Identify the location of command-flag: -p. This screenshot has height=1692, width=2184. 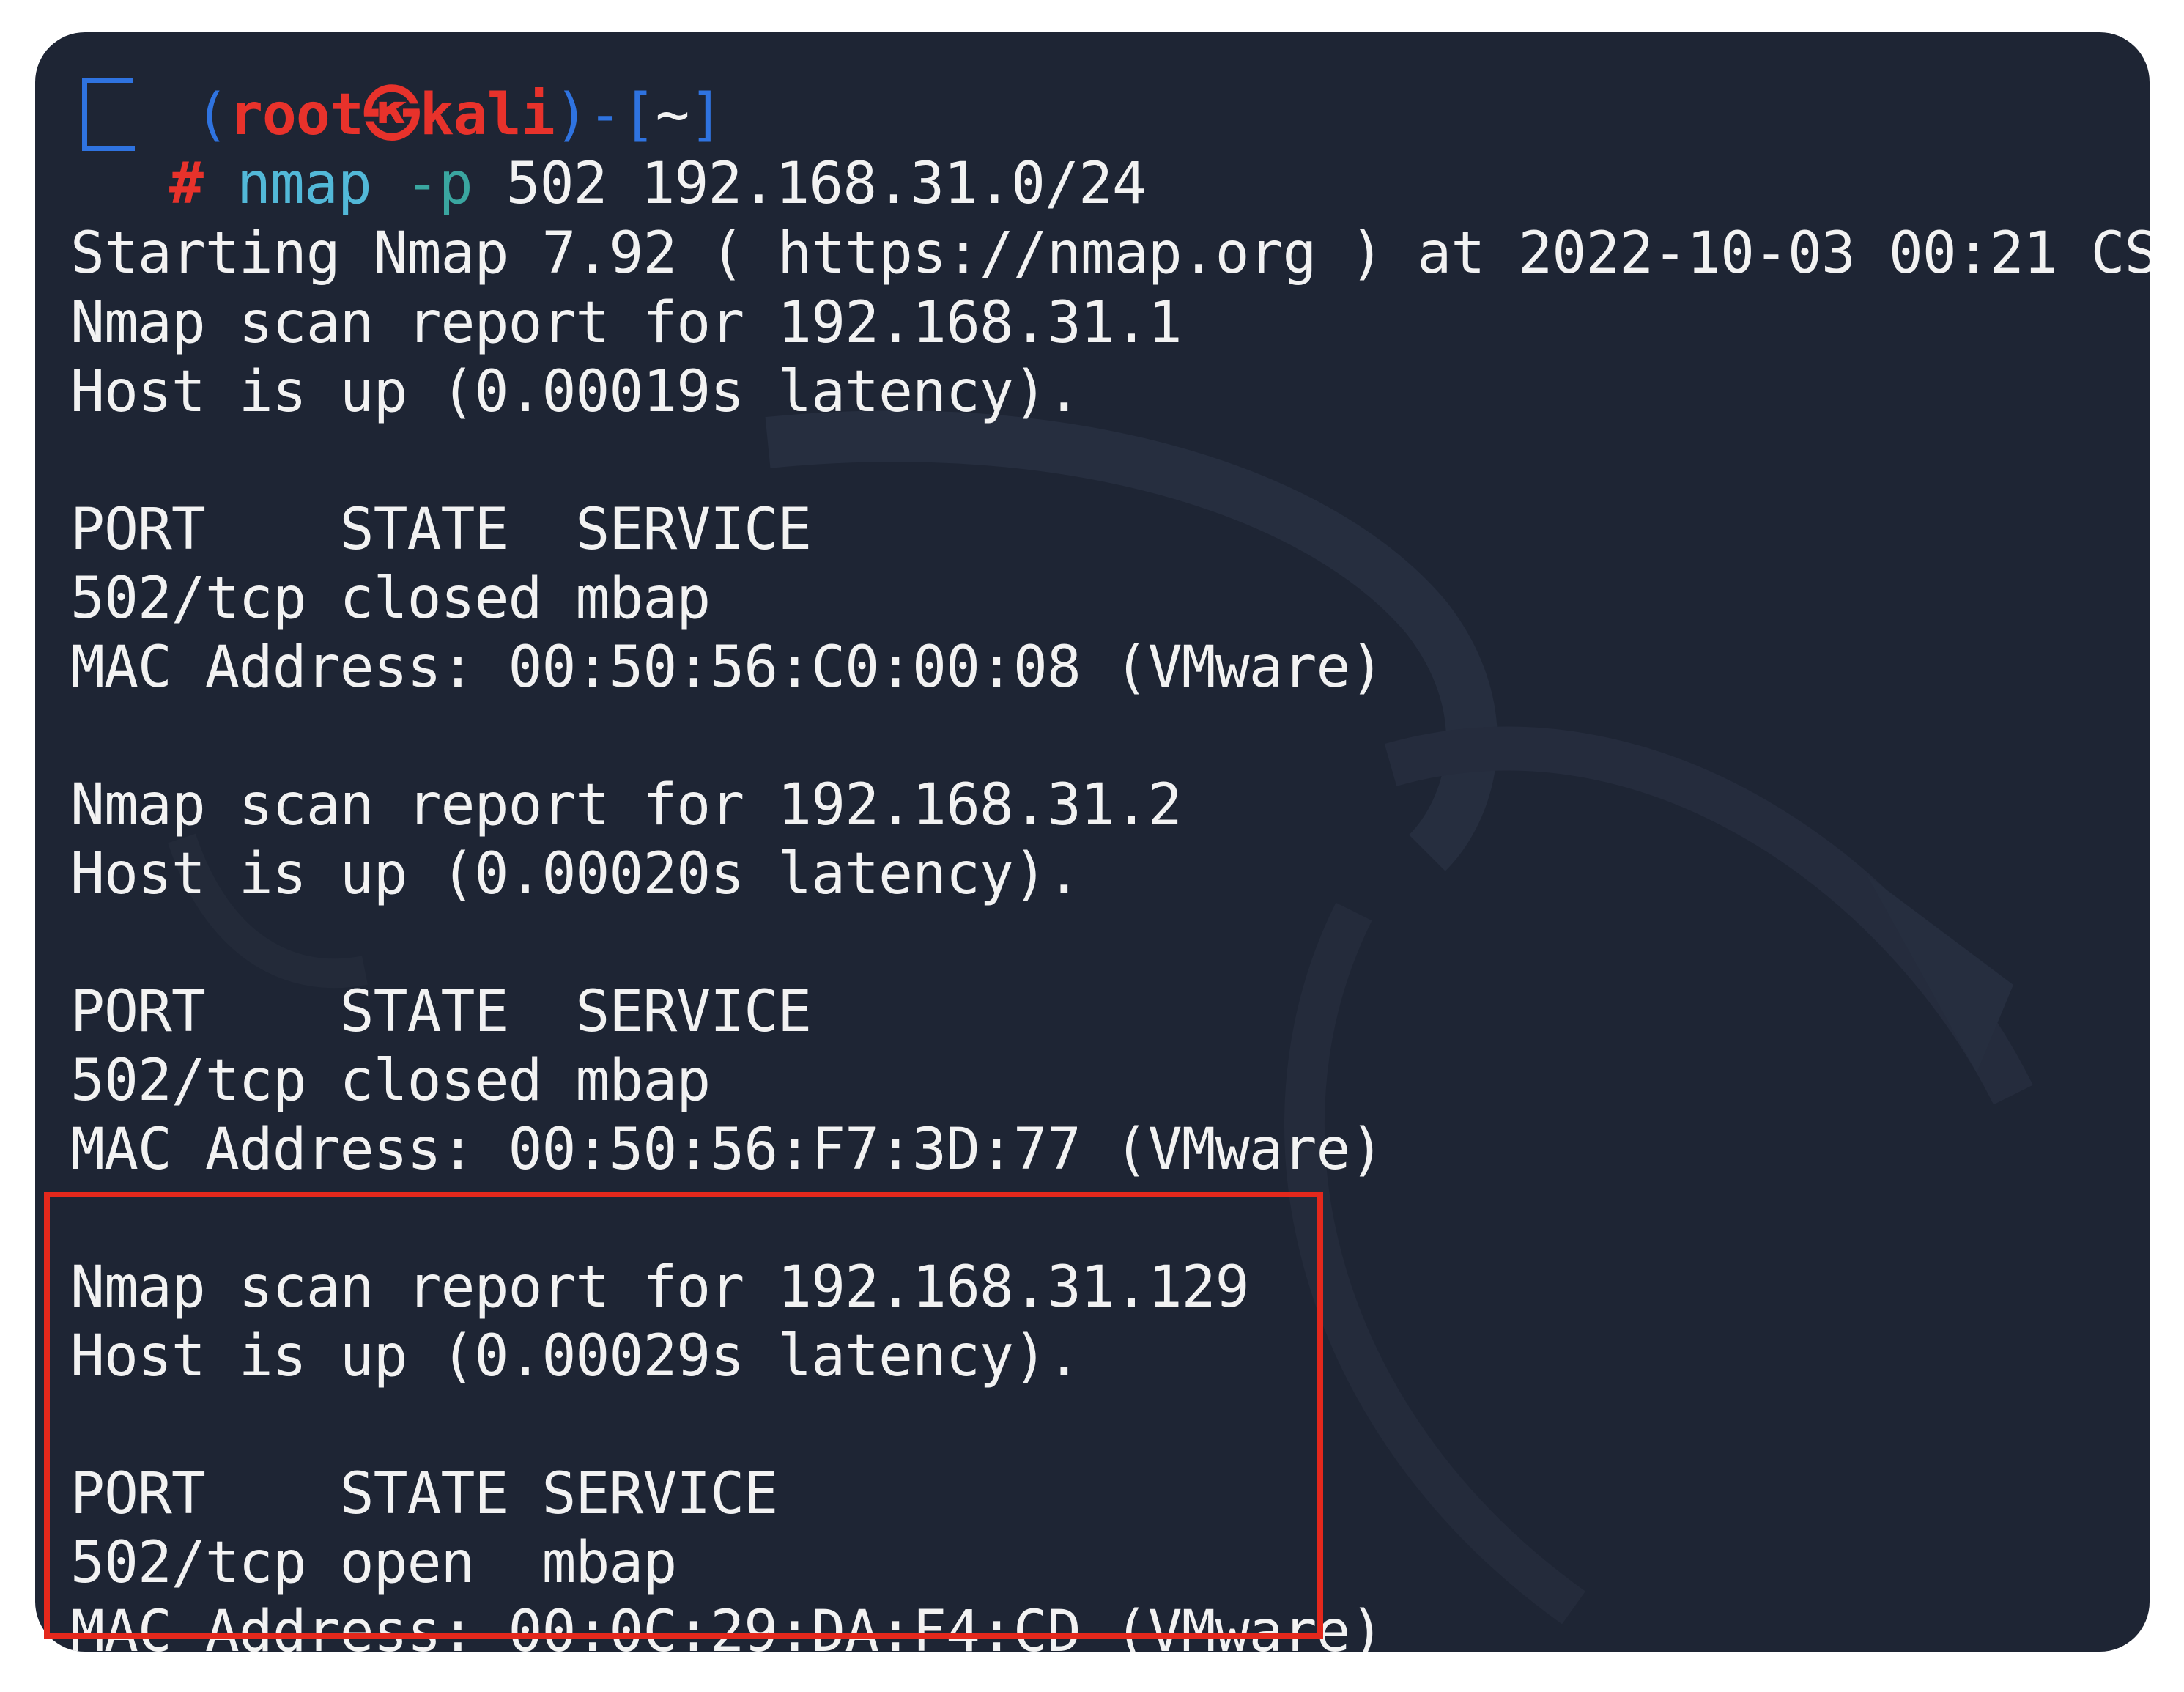
(439, 184).